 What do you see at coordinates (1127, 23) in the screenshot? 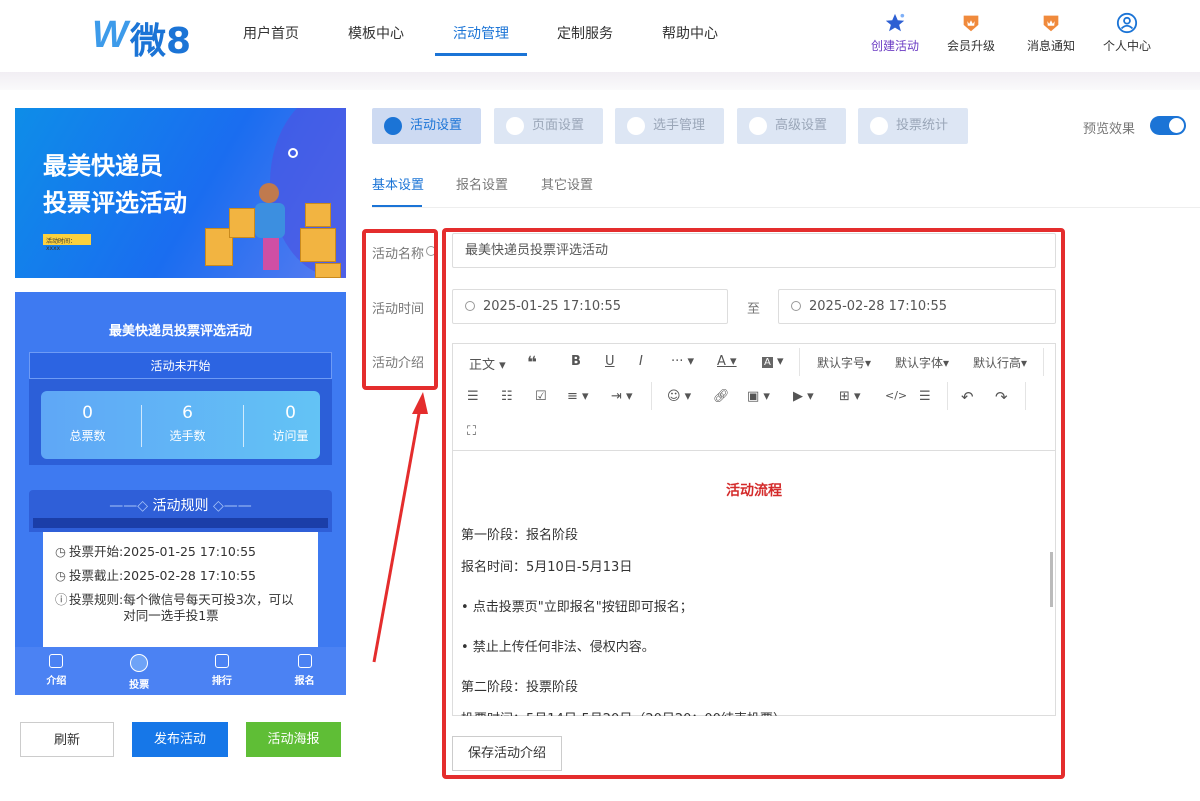
I see `user-circle-icon` at bounding box center [1127, 23].